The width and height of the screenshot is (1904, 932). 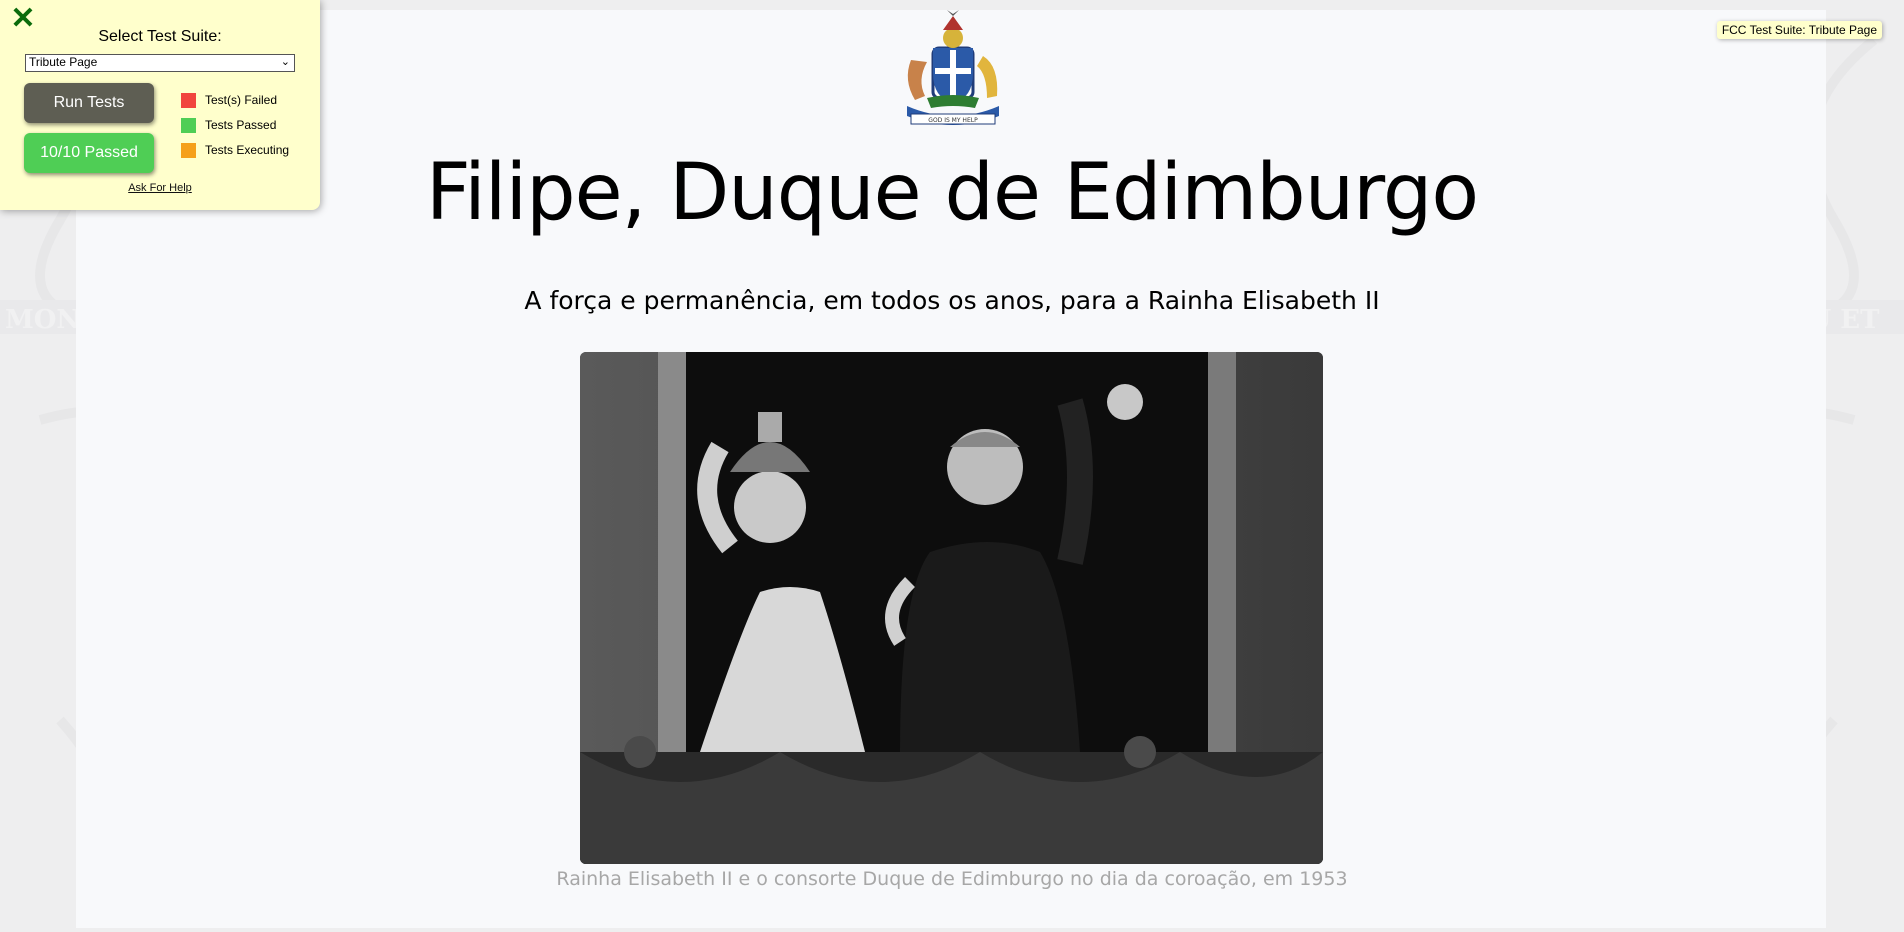 What do you see at coordinates (160, 188) in the screenshot?
I see `ask-for-help-link: Ask For Help` at bounding box center [160, 188].